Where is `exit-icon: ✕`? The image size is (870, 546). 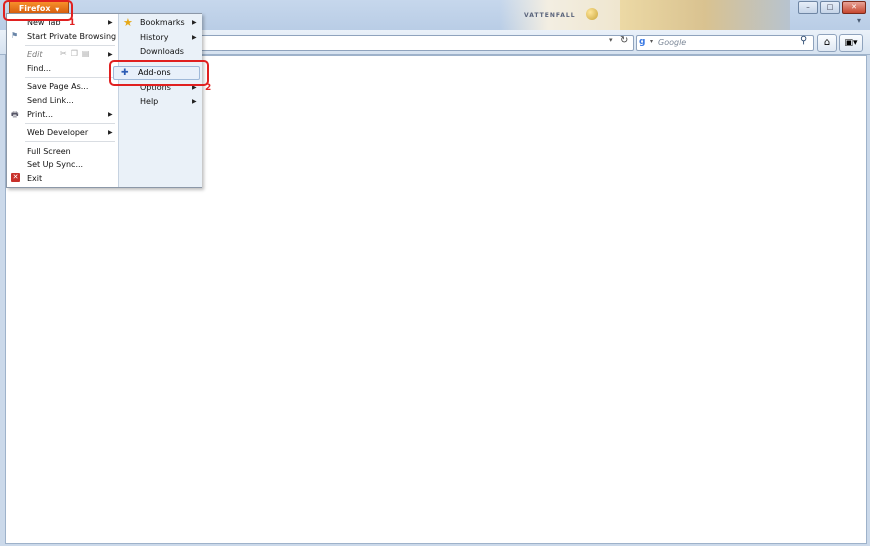 exit-icon: ✕ is located at coordinates (15, 177).